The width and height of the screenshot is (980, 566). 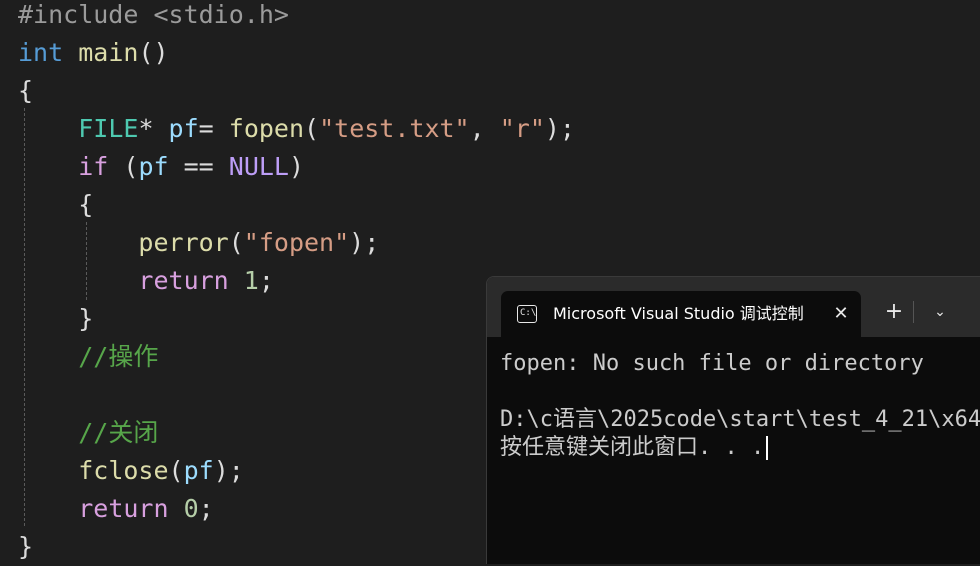 What do you see at coordinates (118, 432) in the screenshot?
I see `code-token: //关闭` at bounding box center [118, 432].